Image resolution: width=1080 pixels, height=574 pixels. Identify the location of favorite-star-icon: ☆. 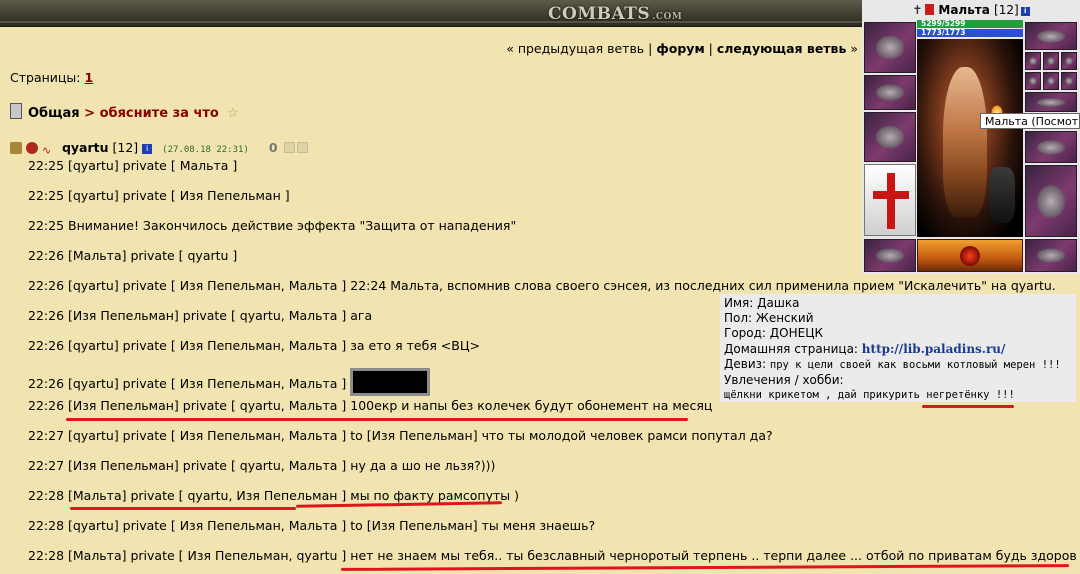
(233, 113).